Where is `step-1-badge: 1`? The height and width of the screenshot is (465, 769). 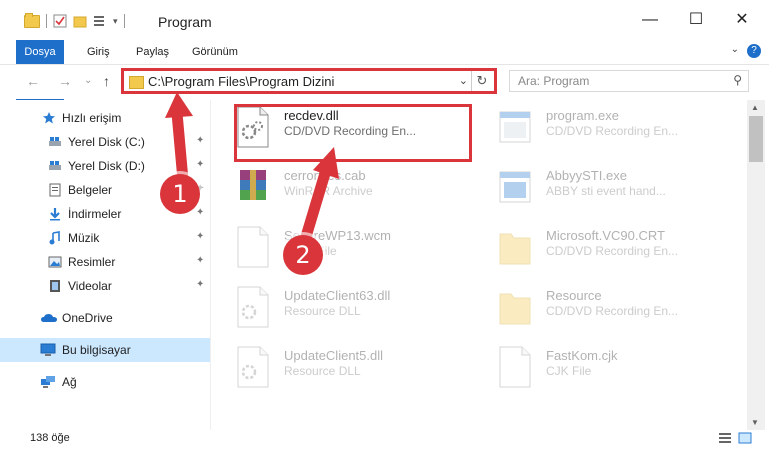
step-1-badge: 1 is located at coordinates (180, 194).